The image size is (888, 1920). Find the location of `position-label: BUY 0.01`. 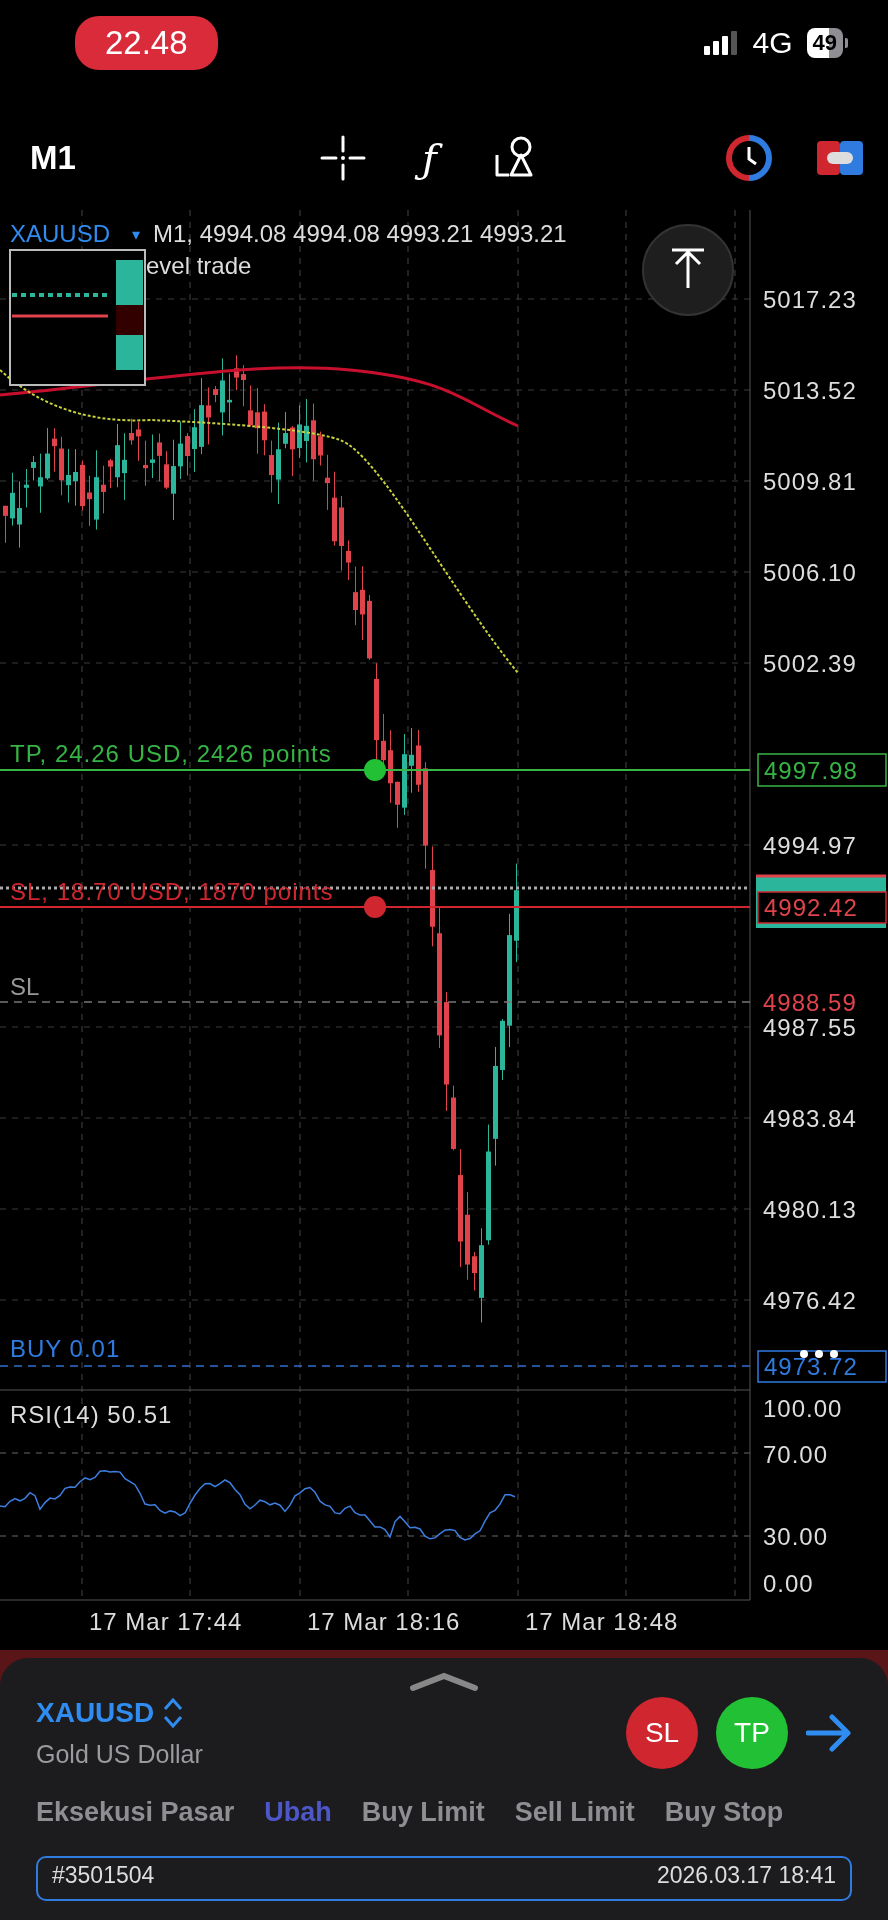

position-label: BUY 0.01 is located at coordinates (65, 1348).